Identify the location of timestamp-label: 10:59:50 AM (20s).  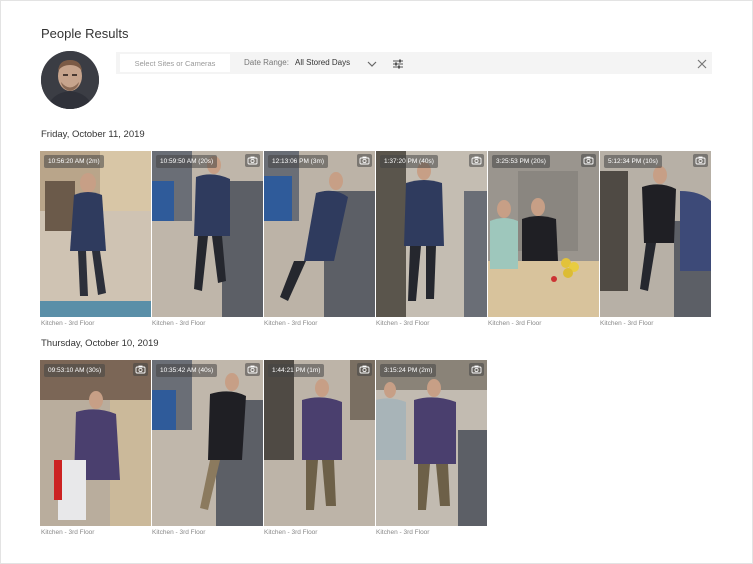
(187, 161).